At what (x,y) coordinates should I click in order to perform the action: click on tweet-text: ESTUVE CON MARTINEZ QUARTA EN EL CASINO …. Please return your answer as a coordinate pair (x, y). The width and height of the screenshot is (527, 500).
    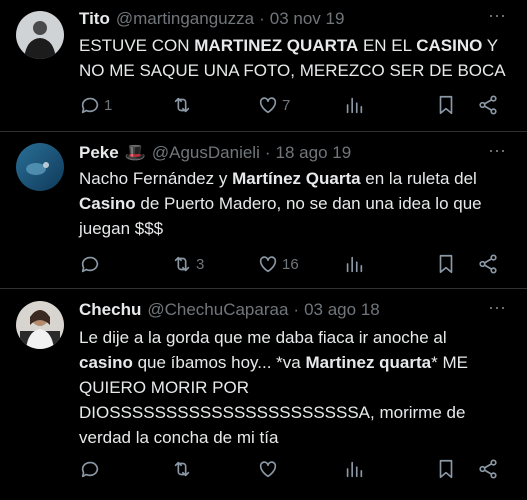
    Looking at the image, I should click on (294, 58).